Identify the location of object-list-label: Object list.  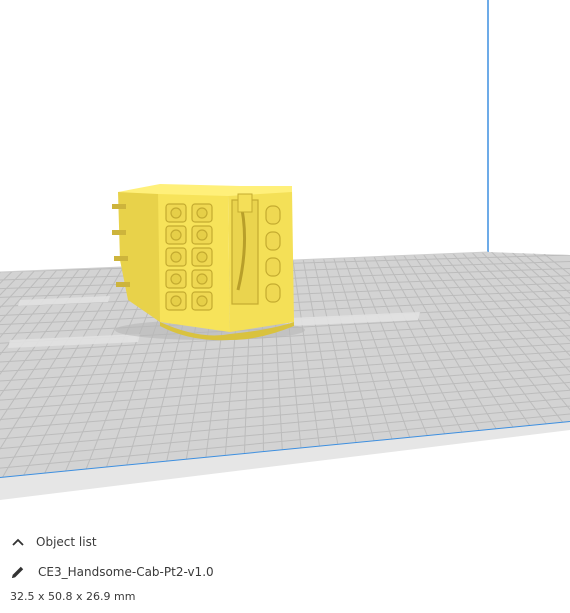
(66, 542).